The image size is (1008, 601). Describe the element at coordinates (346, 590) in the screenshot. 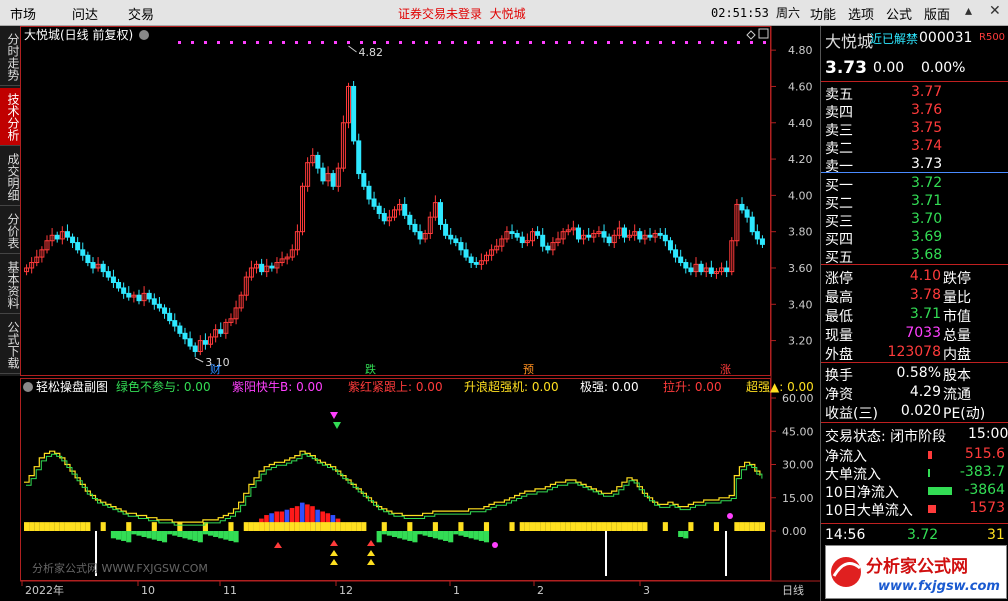

I see `x-tick-label: 12` at that location.